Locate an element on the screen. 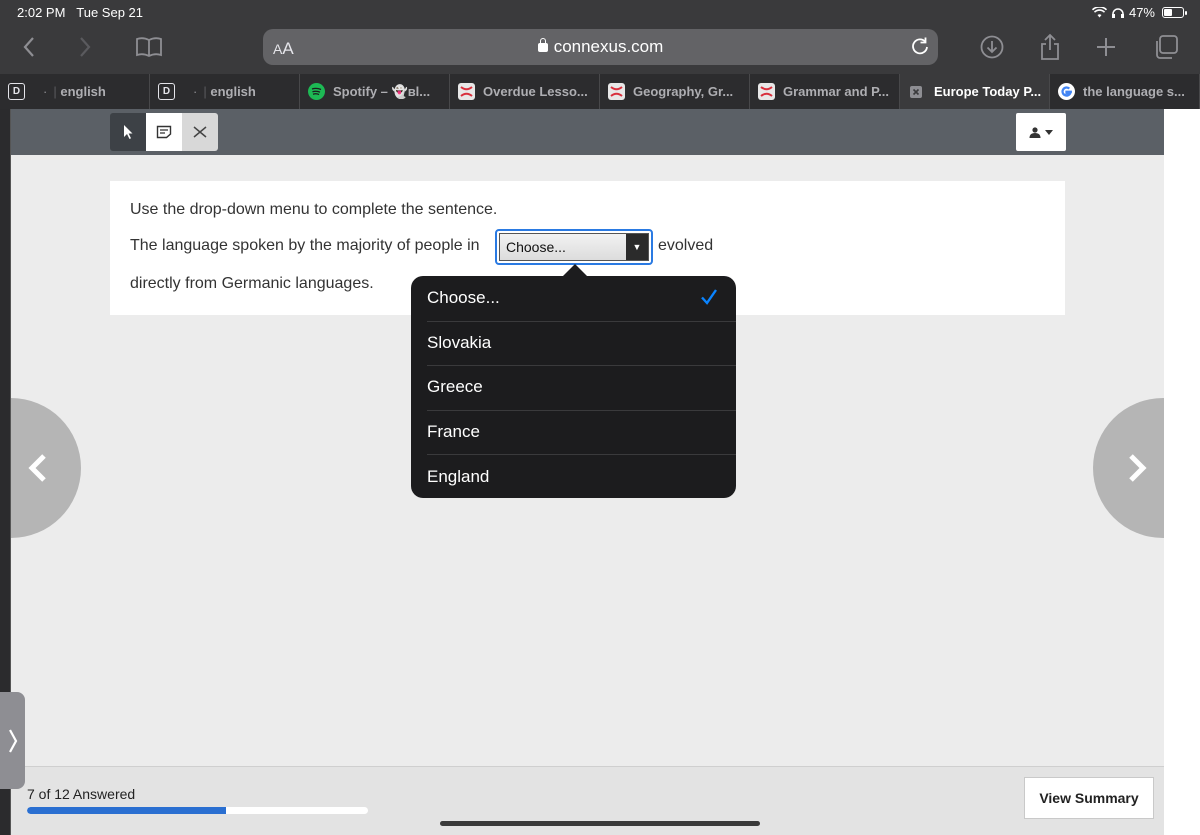 The height and width of the screenshot is (835, 1200). side-panel-handle is located at coordinates (12, 740).